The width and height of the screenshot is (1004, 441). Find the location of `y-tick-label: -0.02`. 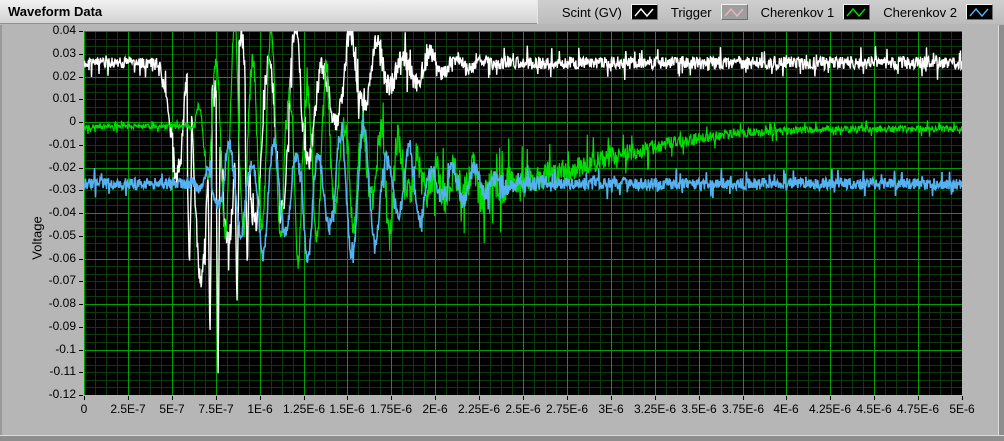

y-tick-label: -0.02 is located at coordinates (62, 167).